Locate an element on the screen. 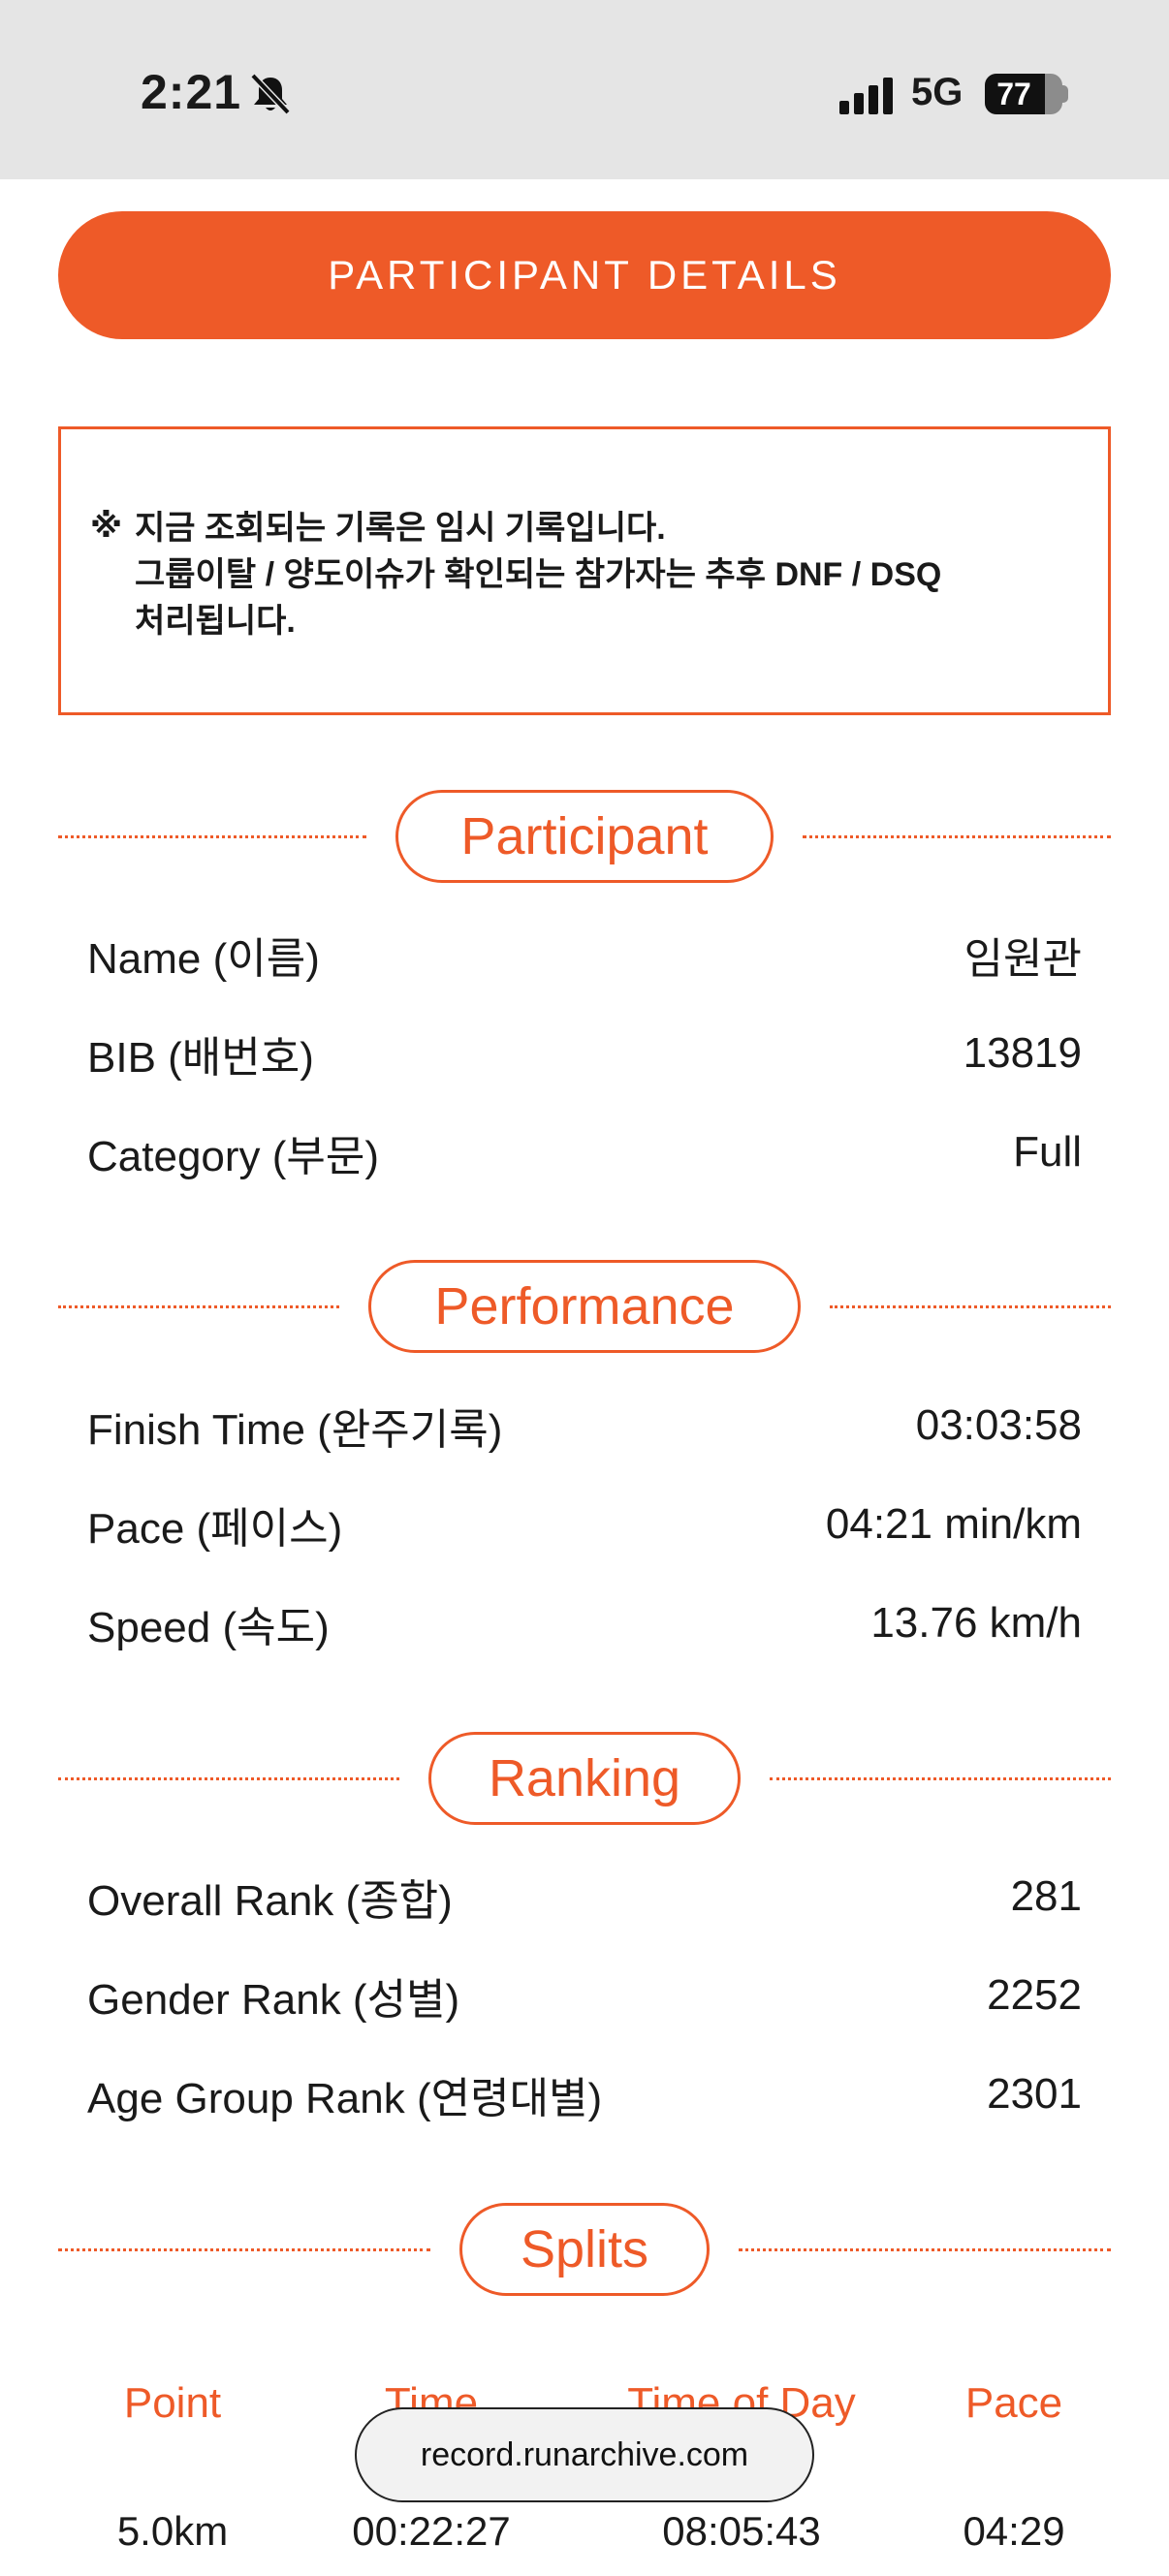 The width and height of the screenshot is (1169, 2576). participant-row-name: Name (이름) 임원관 is located at coordinates (584, 955).